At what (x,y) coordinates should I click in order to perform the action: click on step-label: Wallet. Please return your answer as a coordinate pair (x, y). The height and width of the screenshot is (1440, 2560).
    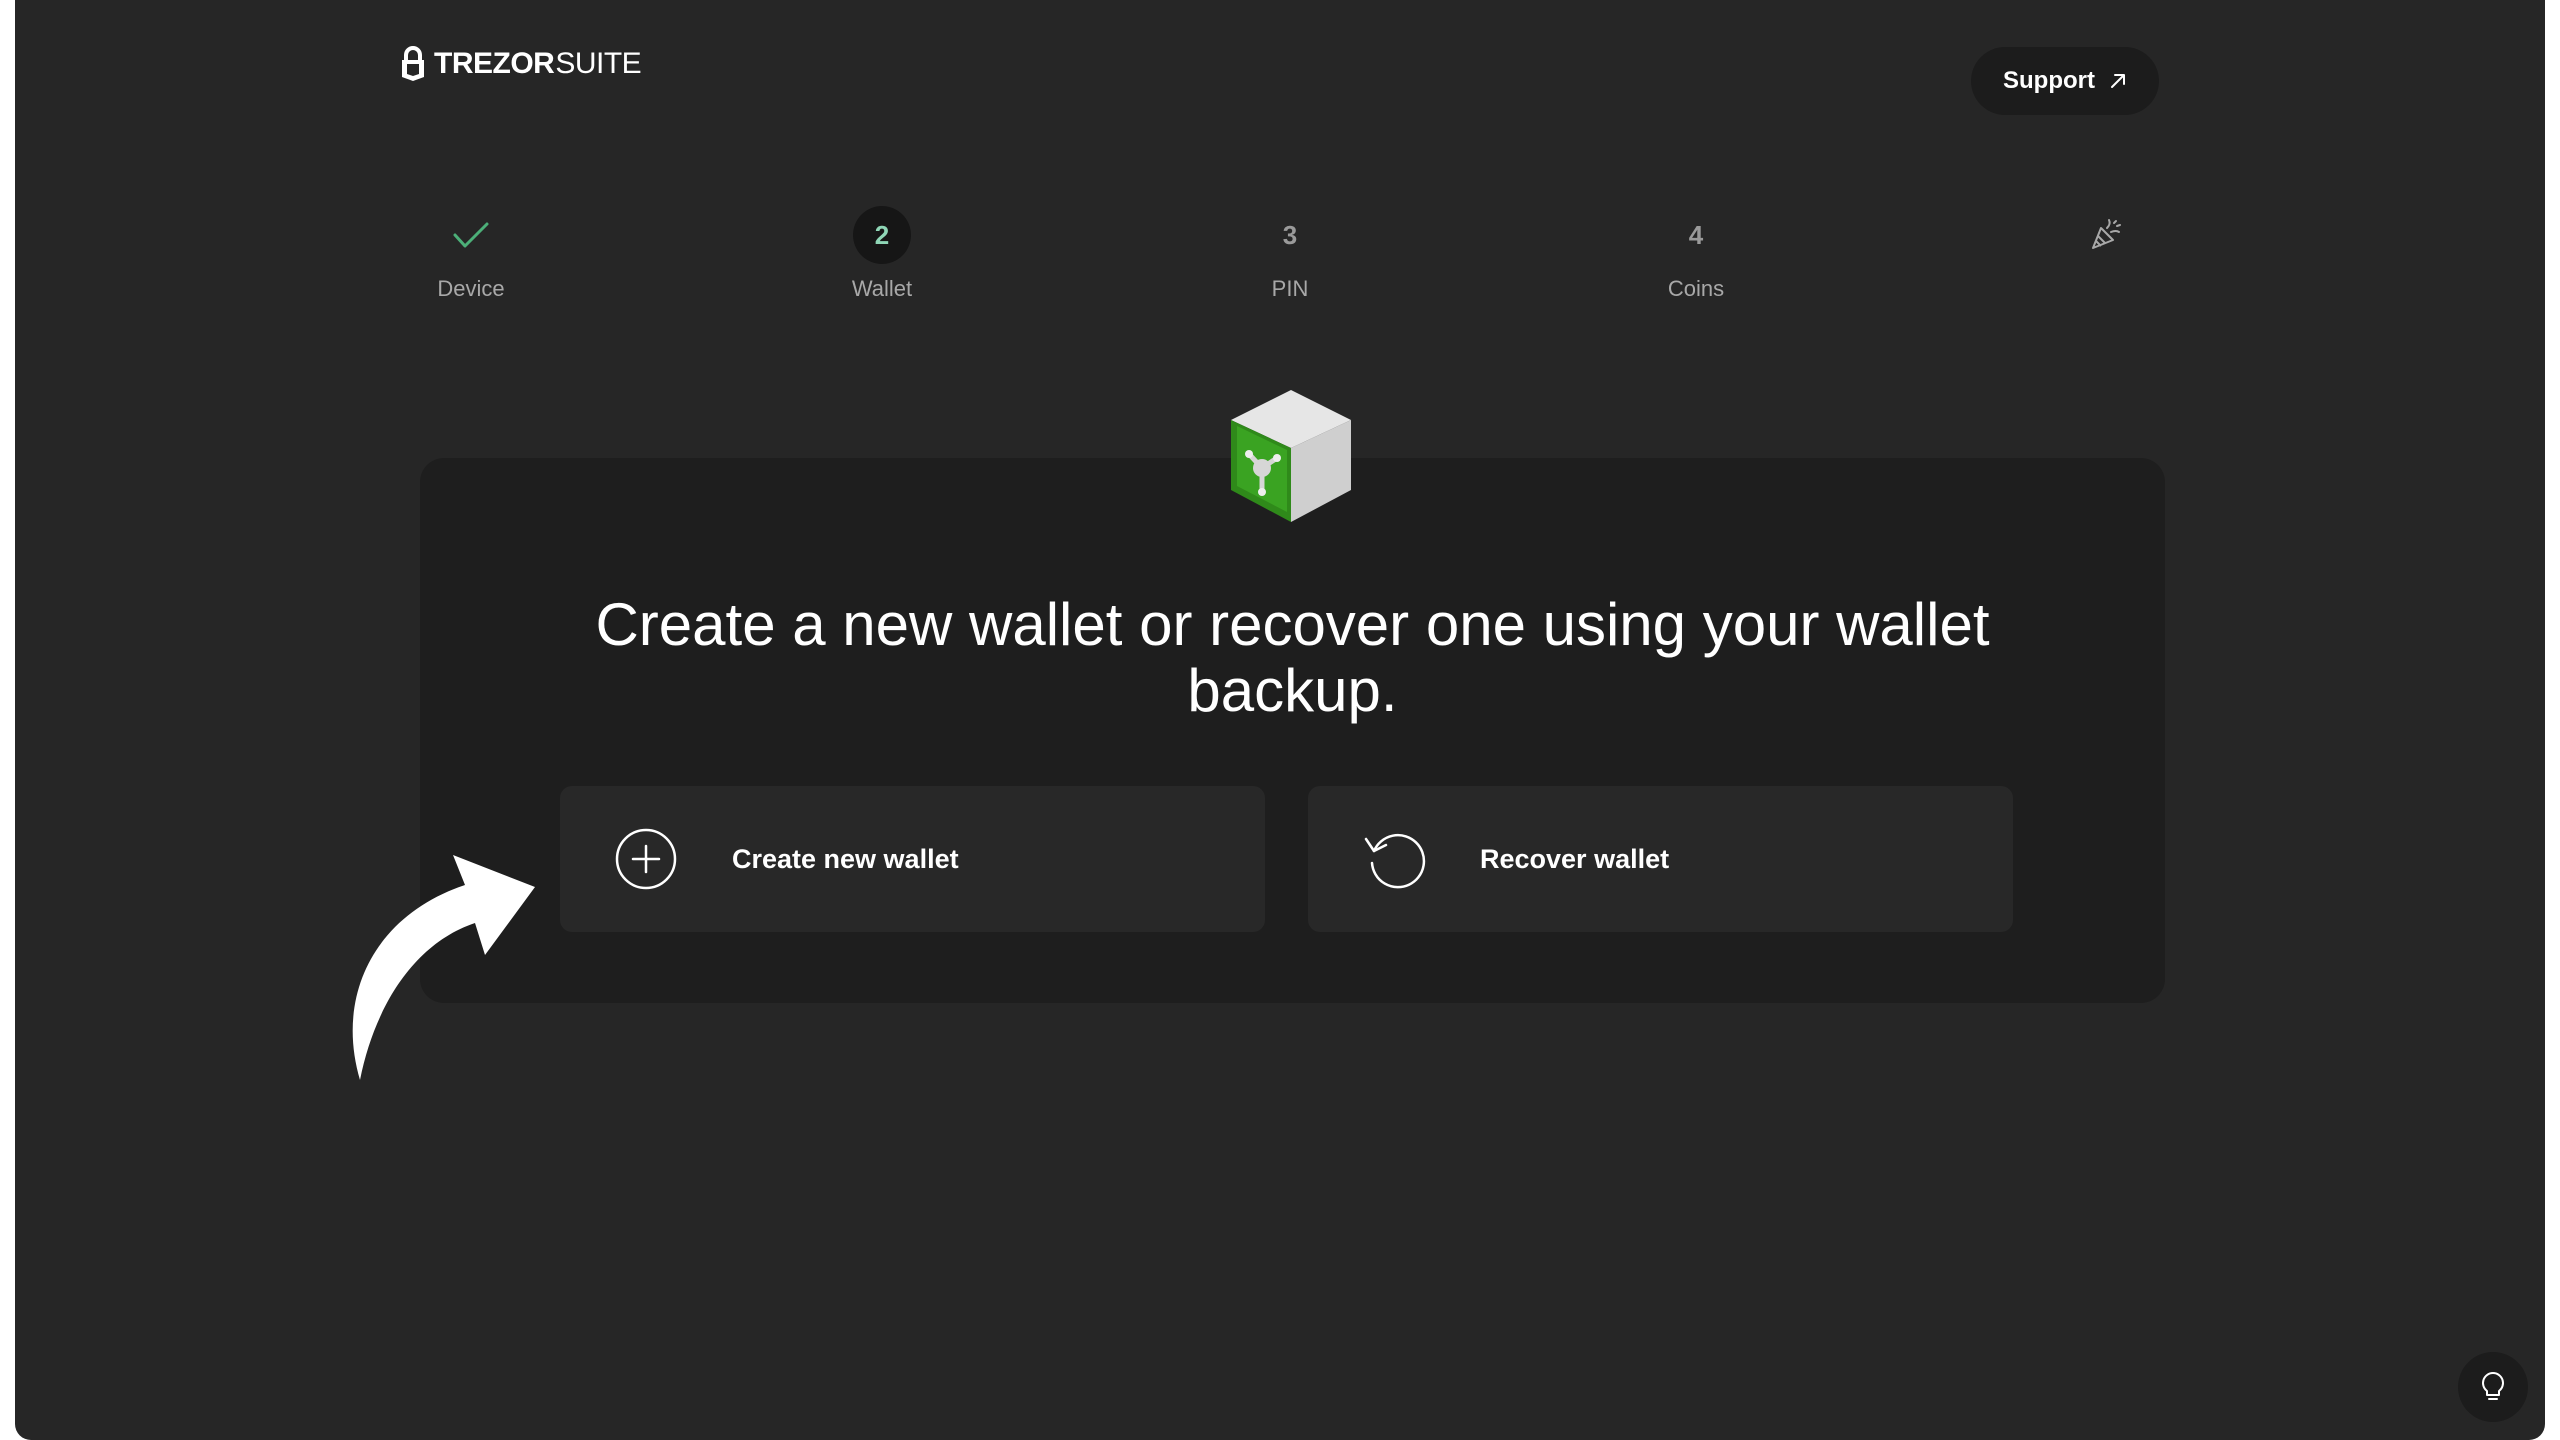
    Looking at the image, I should click on (882, 288).